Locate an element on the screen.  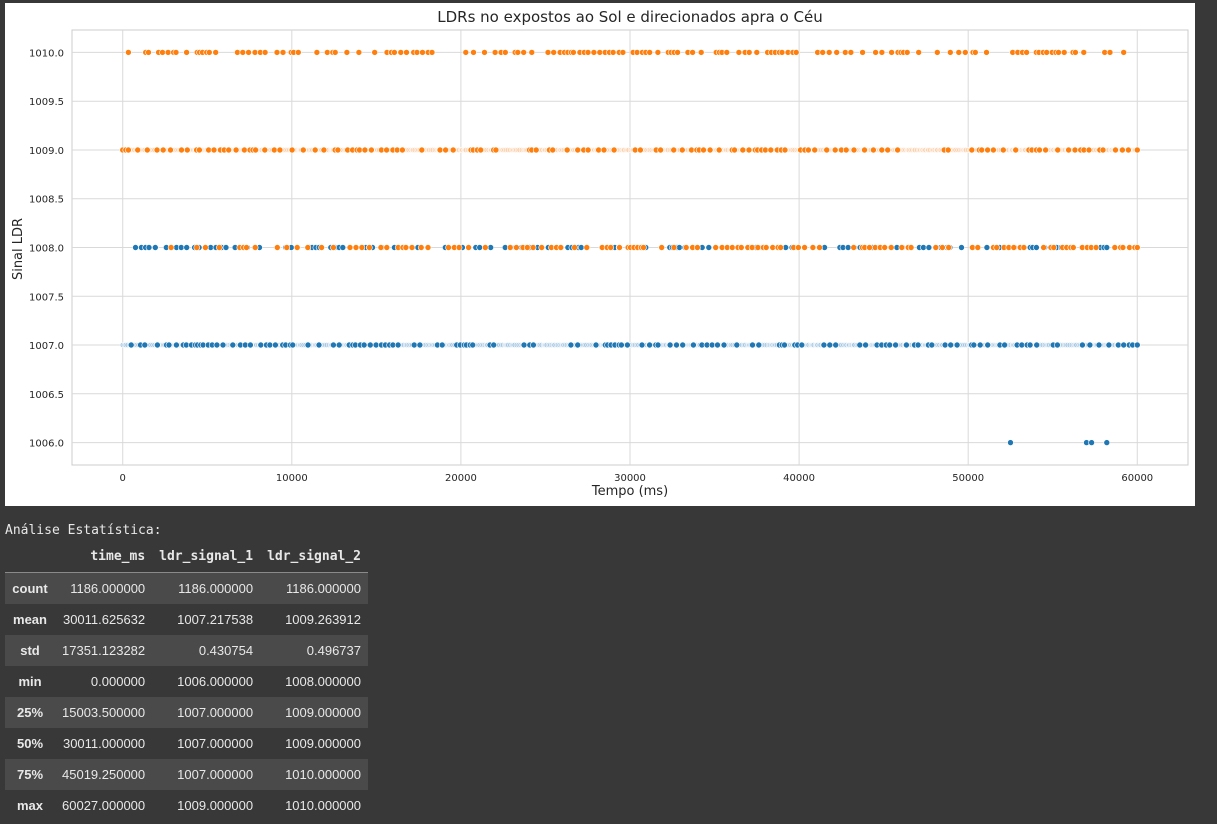
cell-ldr1: 1186.000000 is located at coordinates (216, 588).